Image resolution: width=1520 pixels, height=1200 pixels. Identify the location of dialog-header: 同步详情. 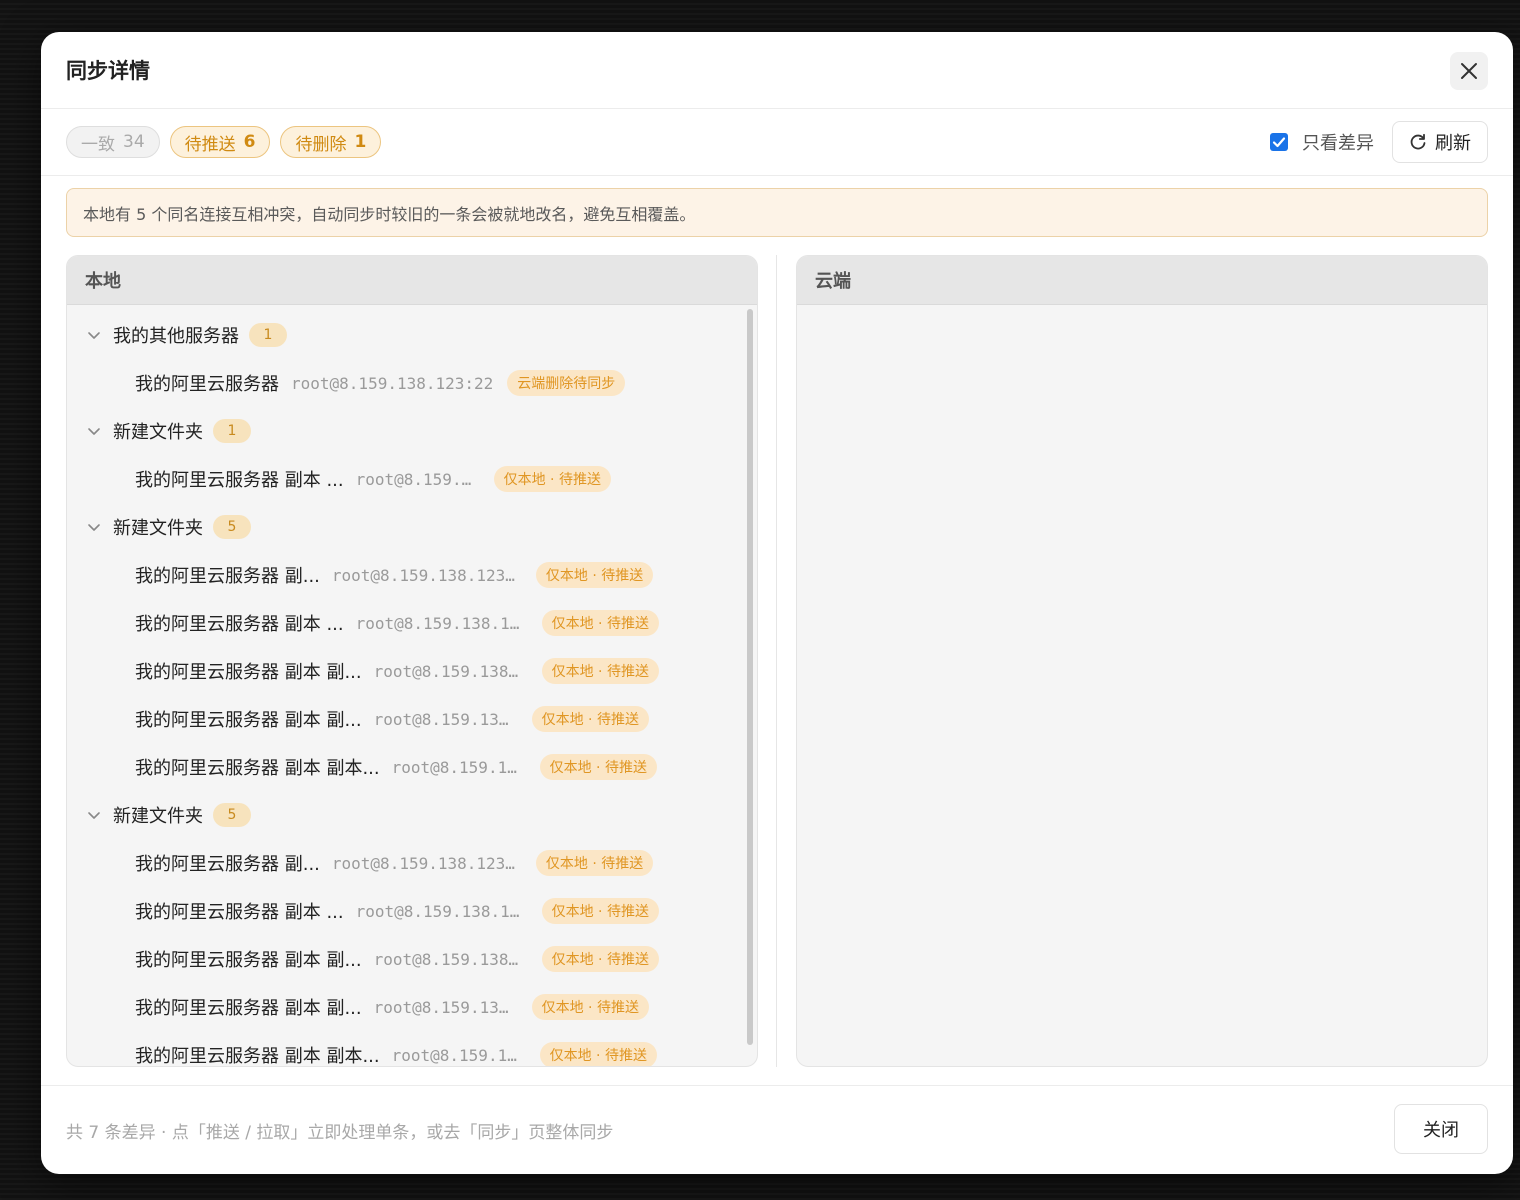
(777, 70).